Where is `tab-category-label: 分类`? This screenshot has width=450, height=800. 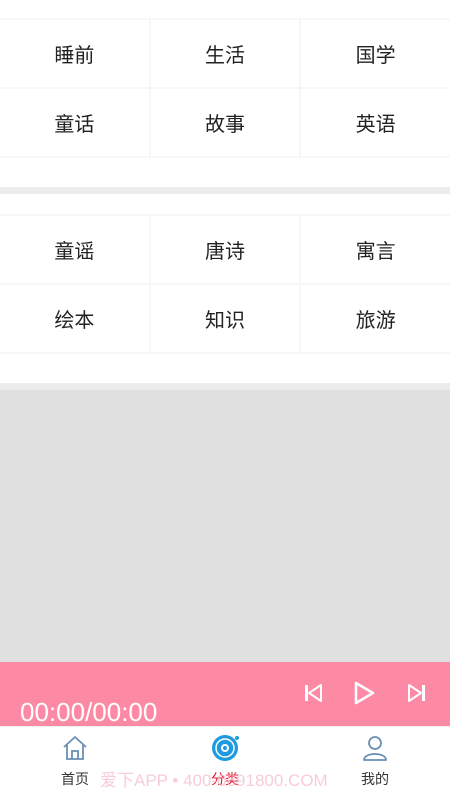
tab-category-label: 分类 is located at coordinates (225, 780).